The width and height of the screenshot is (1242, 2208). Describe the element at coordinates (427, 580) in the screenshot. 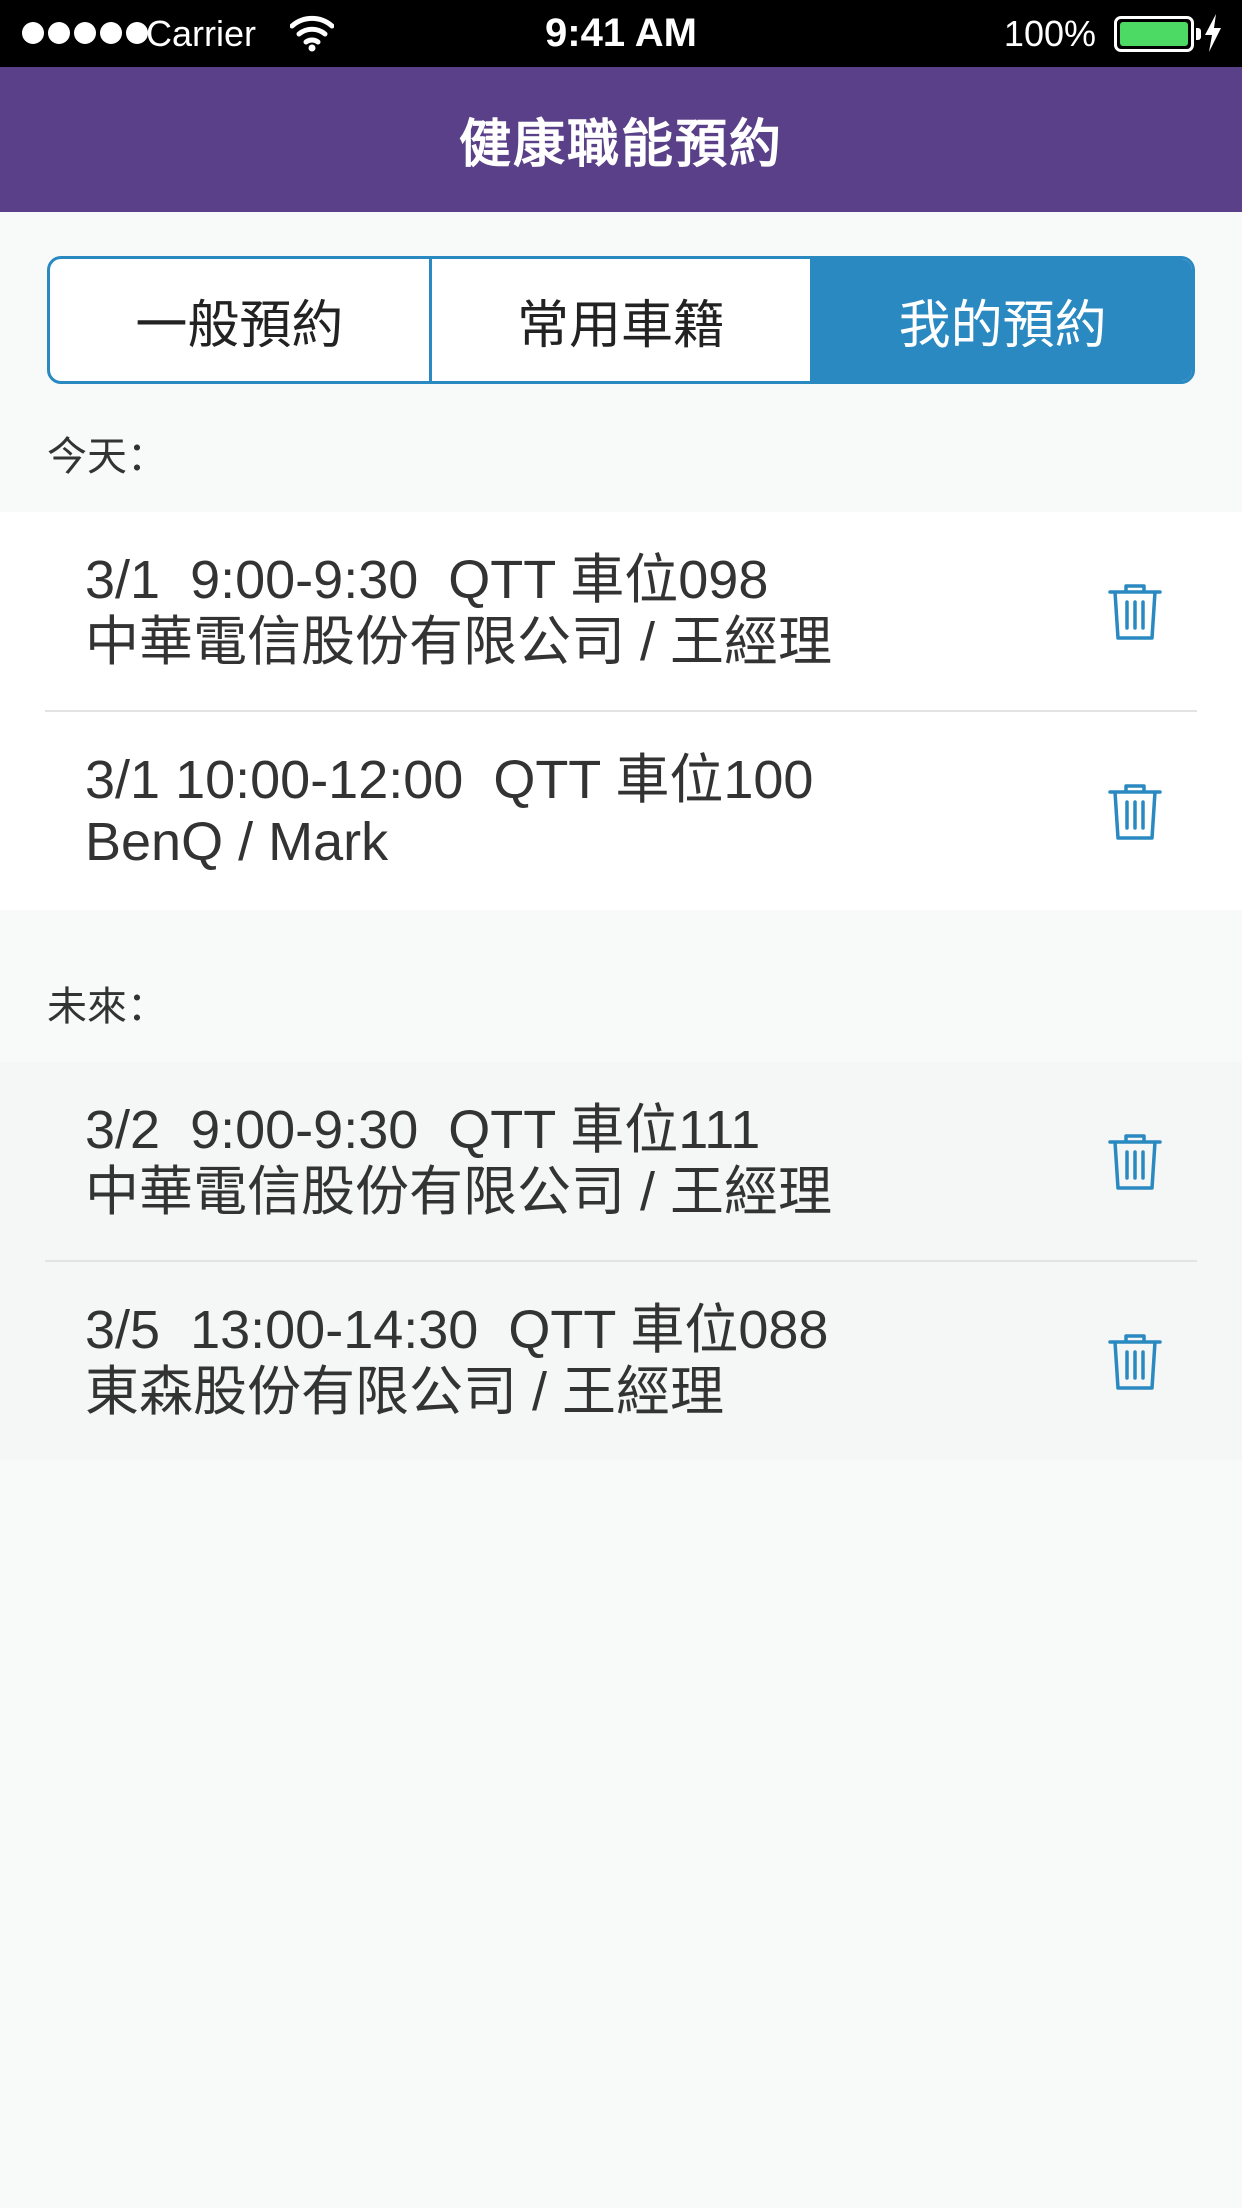

I see `booking-time-slot: 3/1 9:00-9:30 QTT 車位098` at that location.